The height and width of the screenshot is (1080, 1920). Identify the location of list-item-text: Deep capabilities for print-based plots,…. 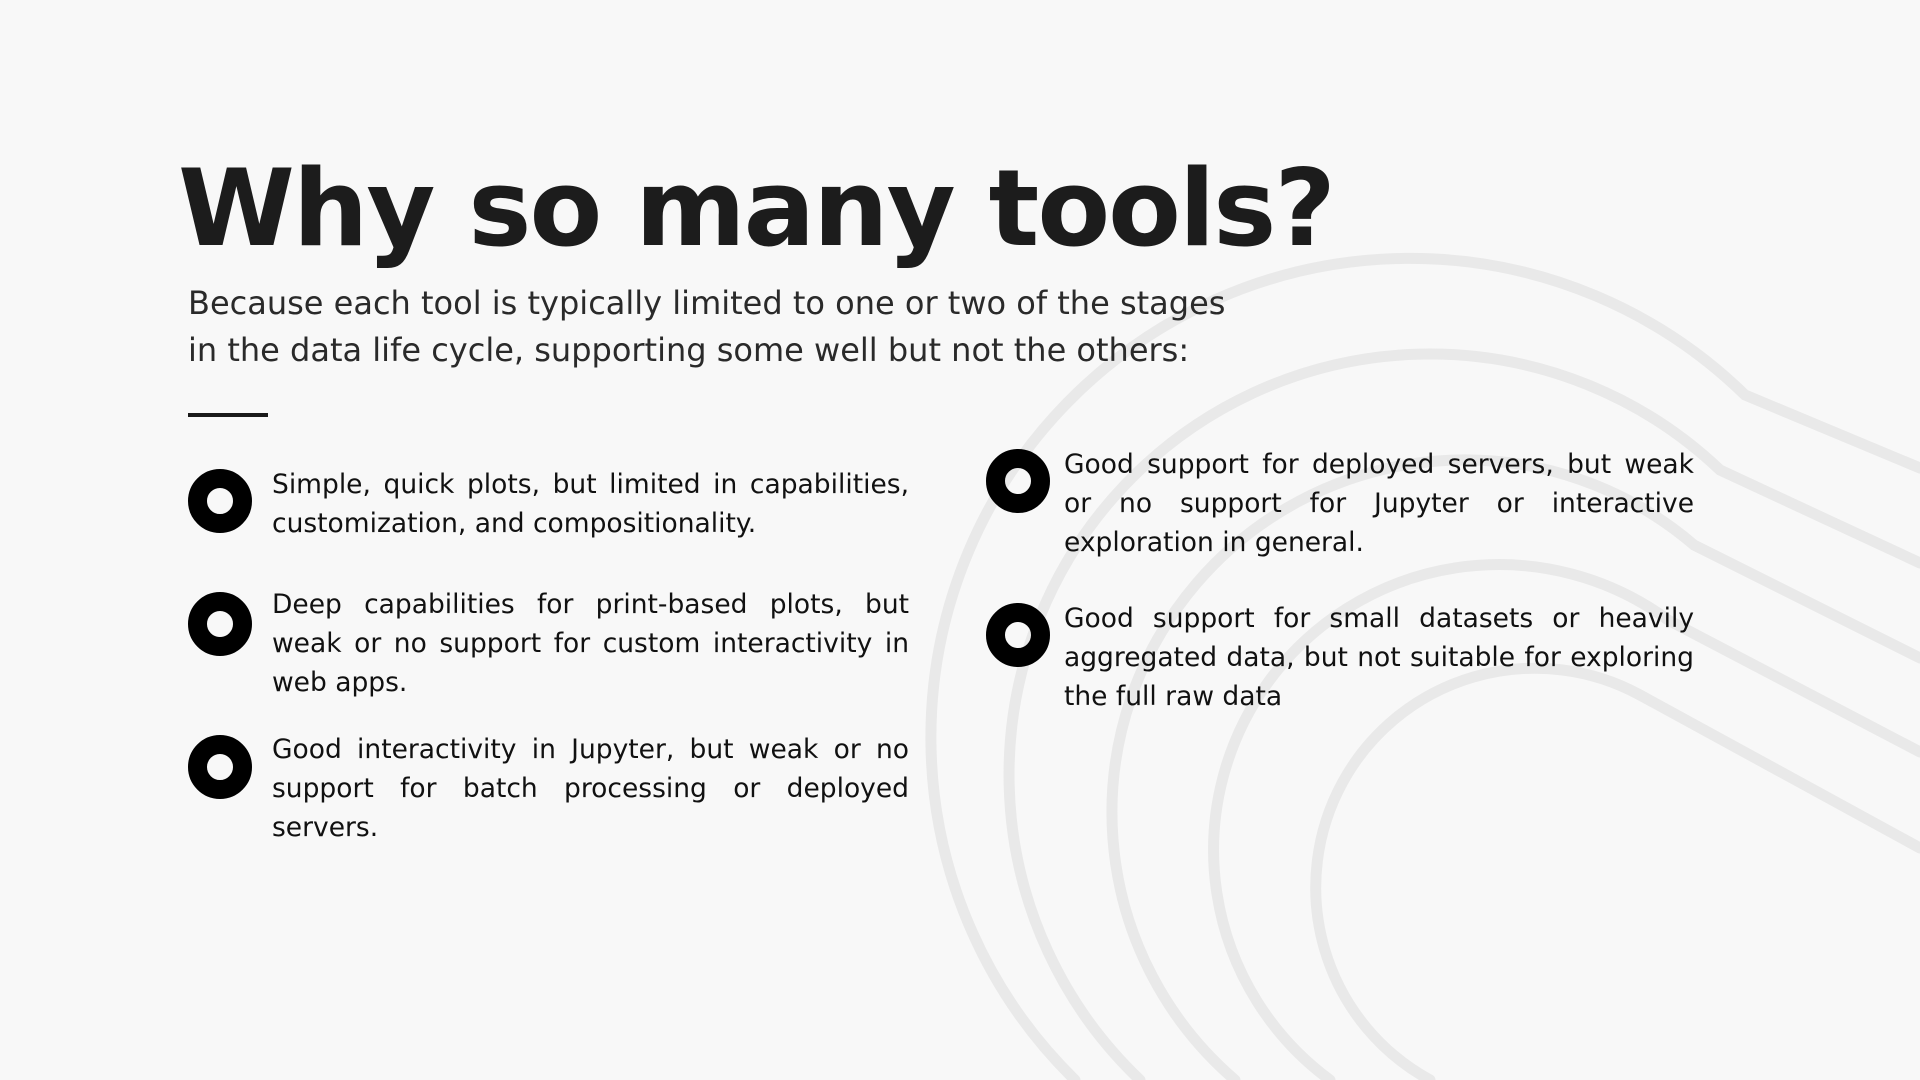
(590, 643).